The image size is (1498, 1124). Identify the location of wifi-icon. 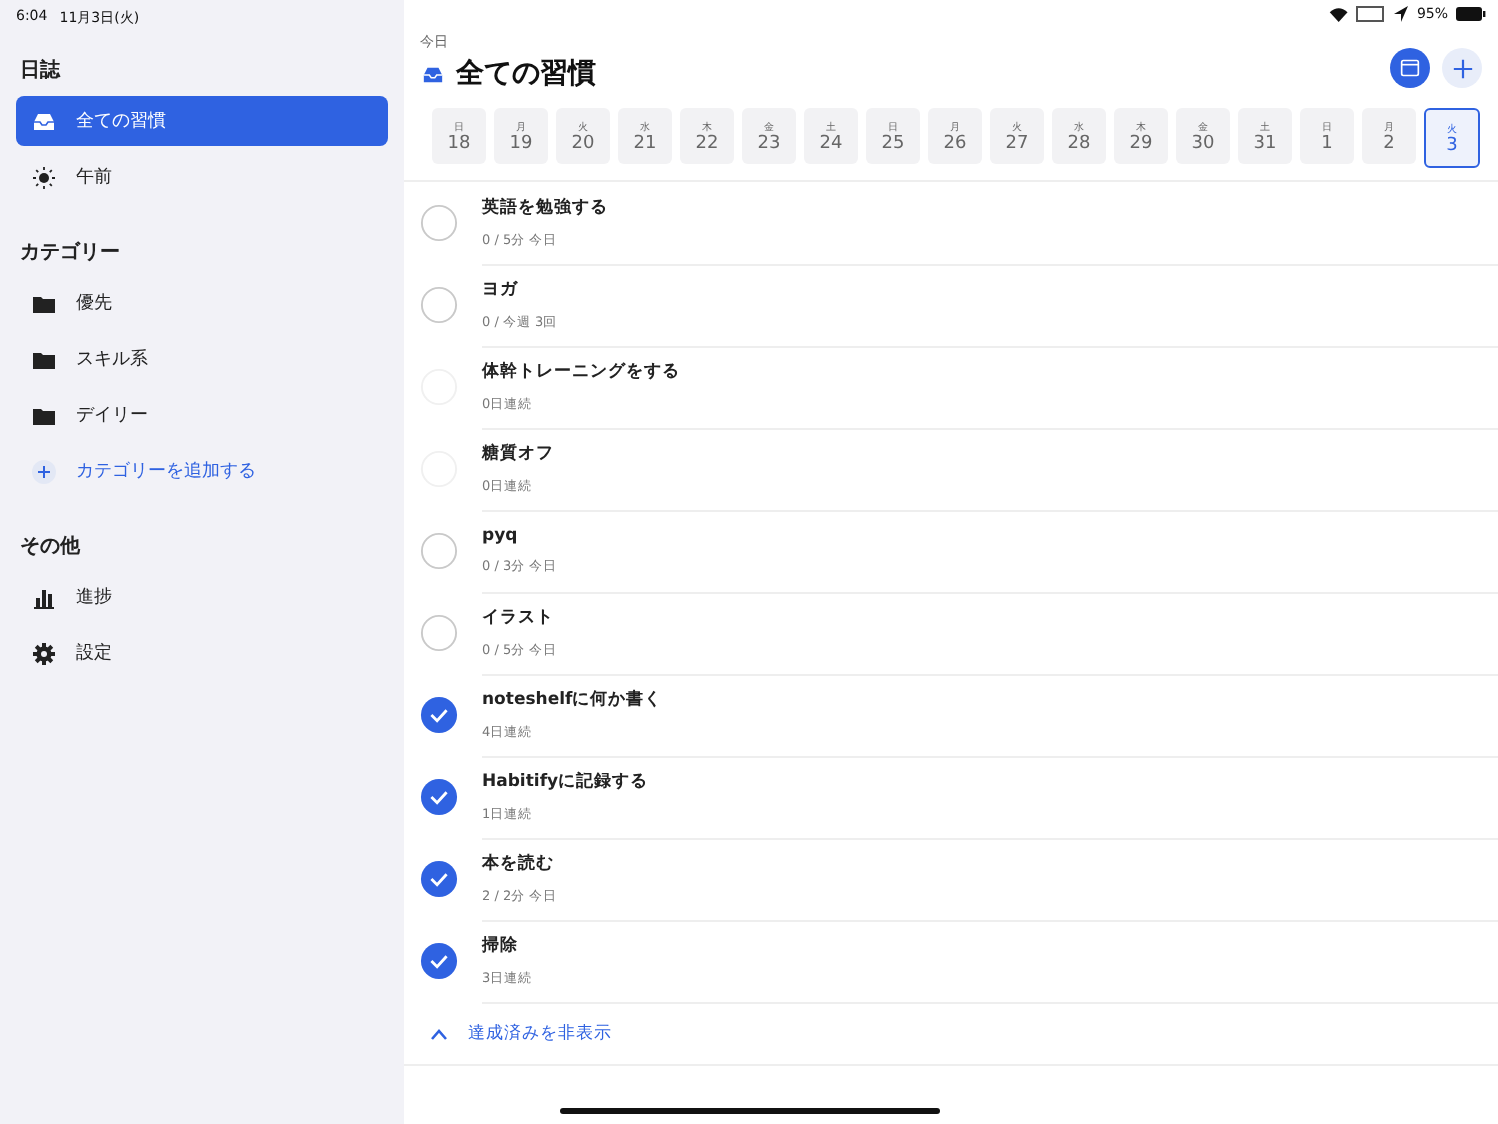
(1338, 14).